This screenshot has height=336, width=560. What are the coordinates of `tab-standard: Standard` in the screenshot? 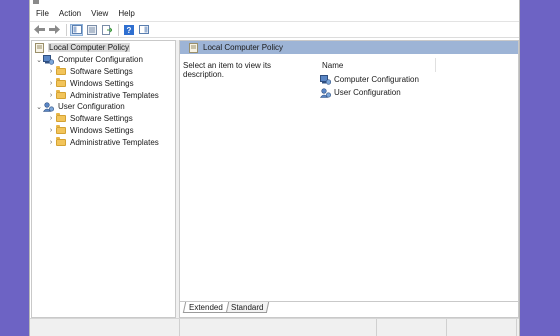 It's located at (247, 307).